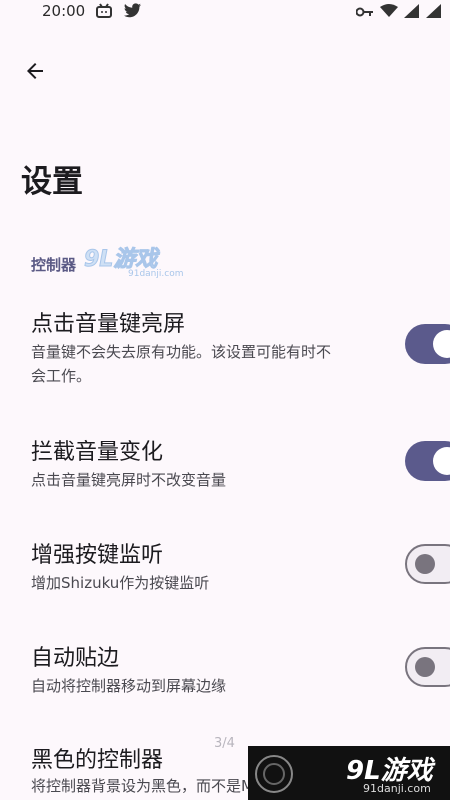 The width and height of the screenshot is (450, 800). I want to click on setting-desc-line2: 会工作。, so click(61, 376).